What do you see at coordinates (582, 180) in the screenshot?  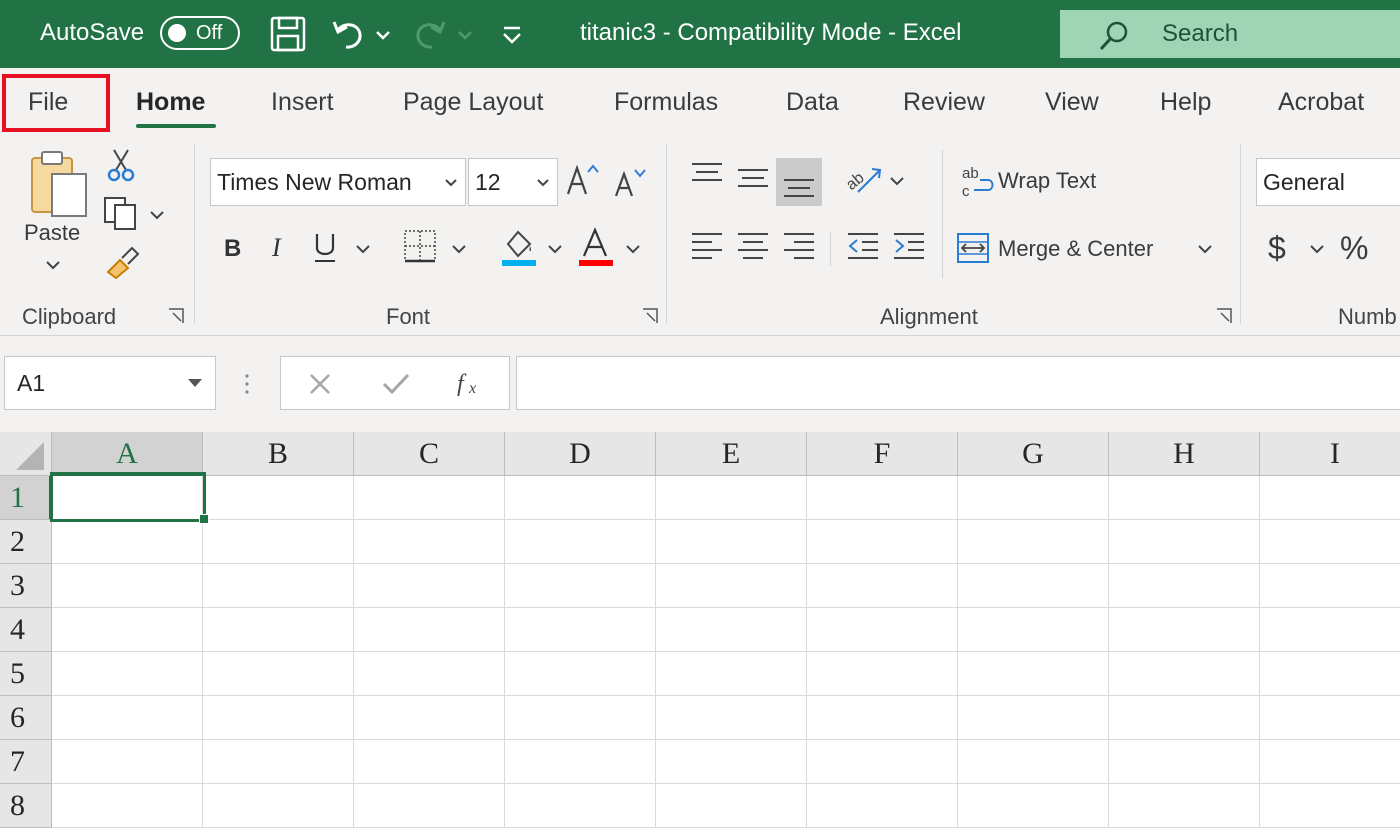 I see `increase-font-size-icon` at bounding box center [582, 180].